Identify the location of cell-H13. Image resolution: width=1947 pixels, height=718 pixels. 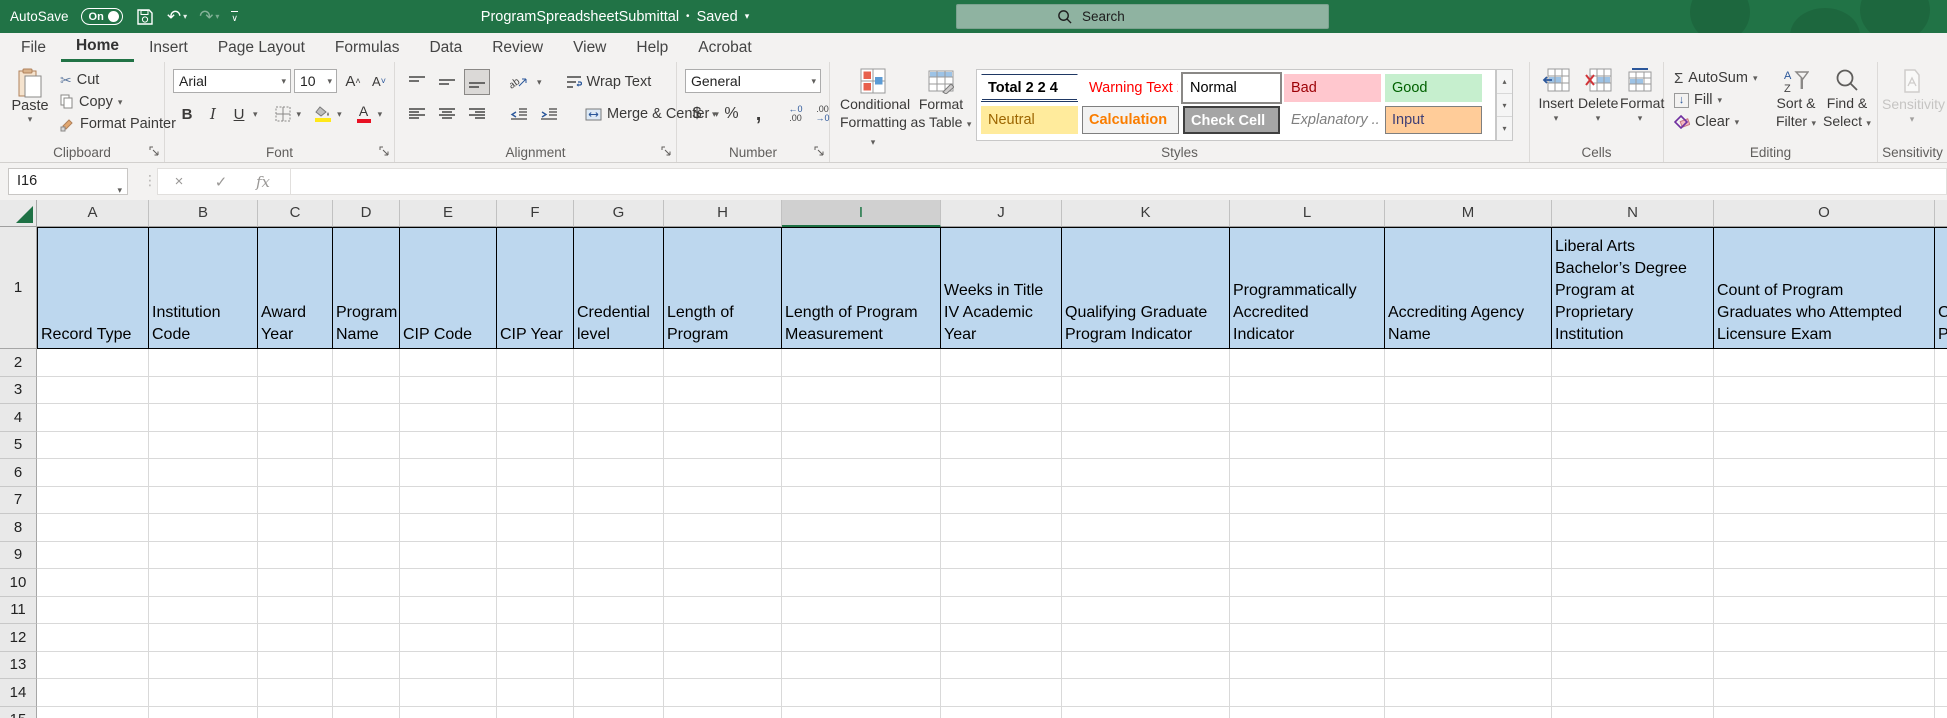
(723, 665).